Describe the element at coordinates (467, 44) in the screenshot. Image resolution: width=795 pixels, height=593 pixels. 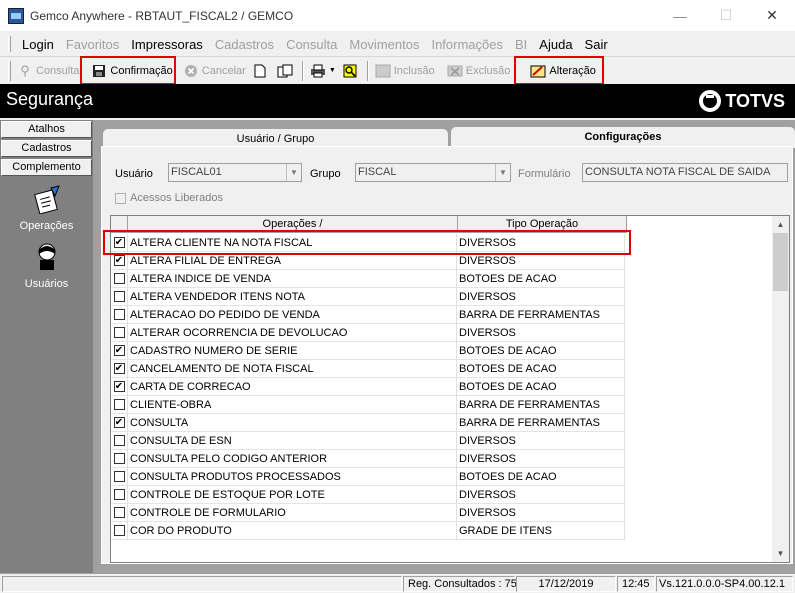
I see `menu-informacoes: Informações` at that location.